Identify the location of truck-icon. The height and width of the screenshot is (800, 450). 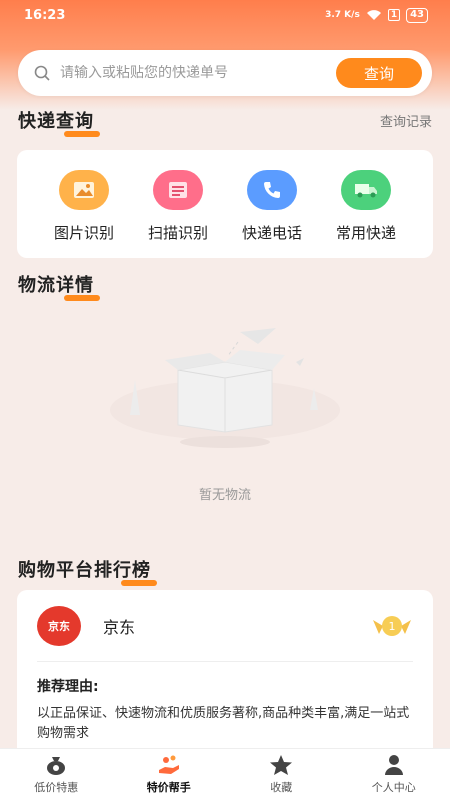
(366, 190).